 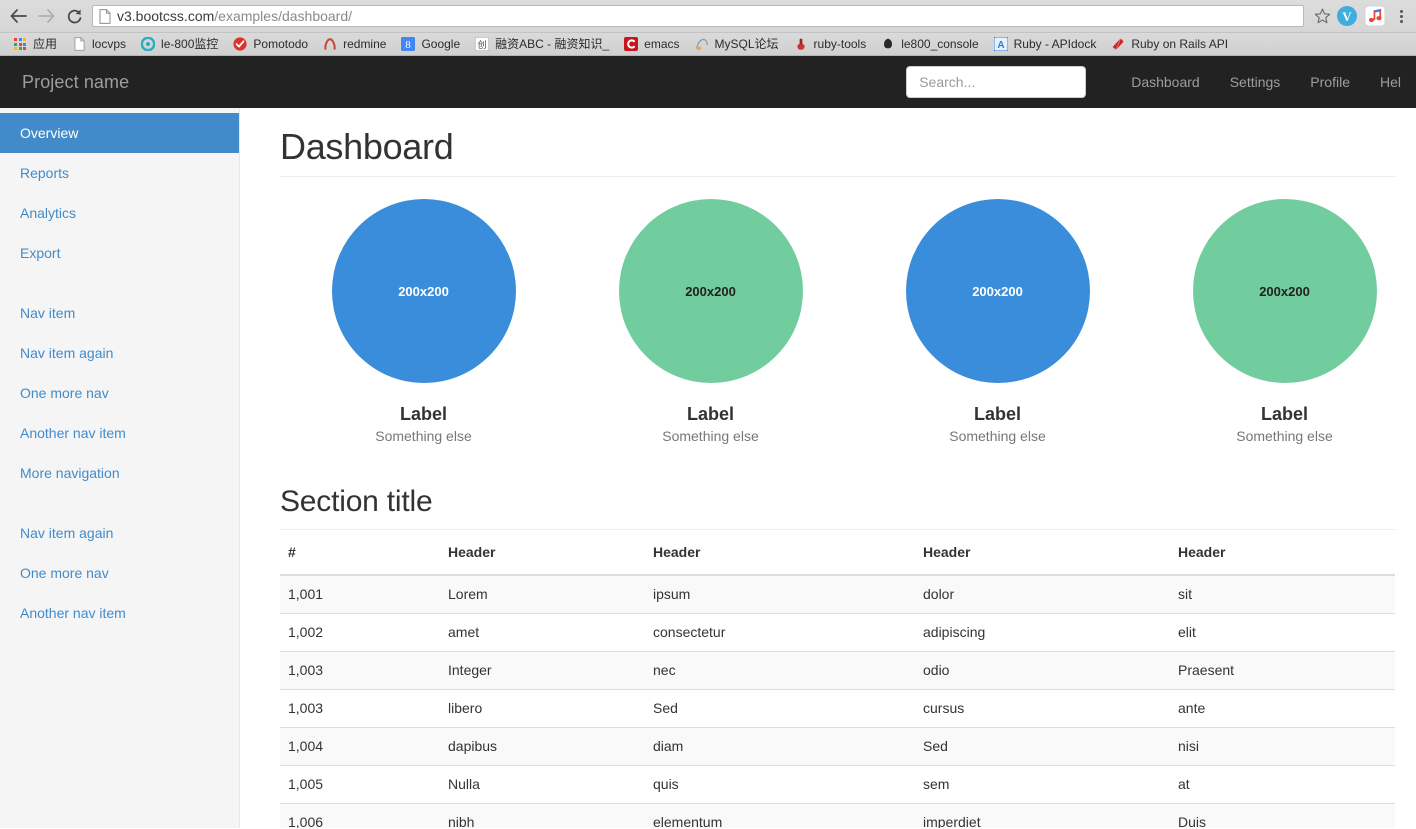 I want to click on bookmark-item: locvps, so click(x=98, y=44).